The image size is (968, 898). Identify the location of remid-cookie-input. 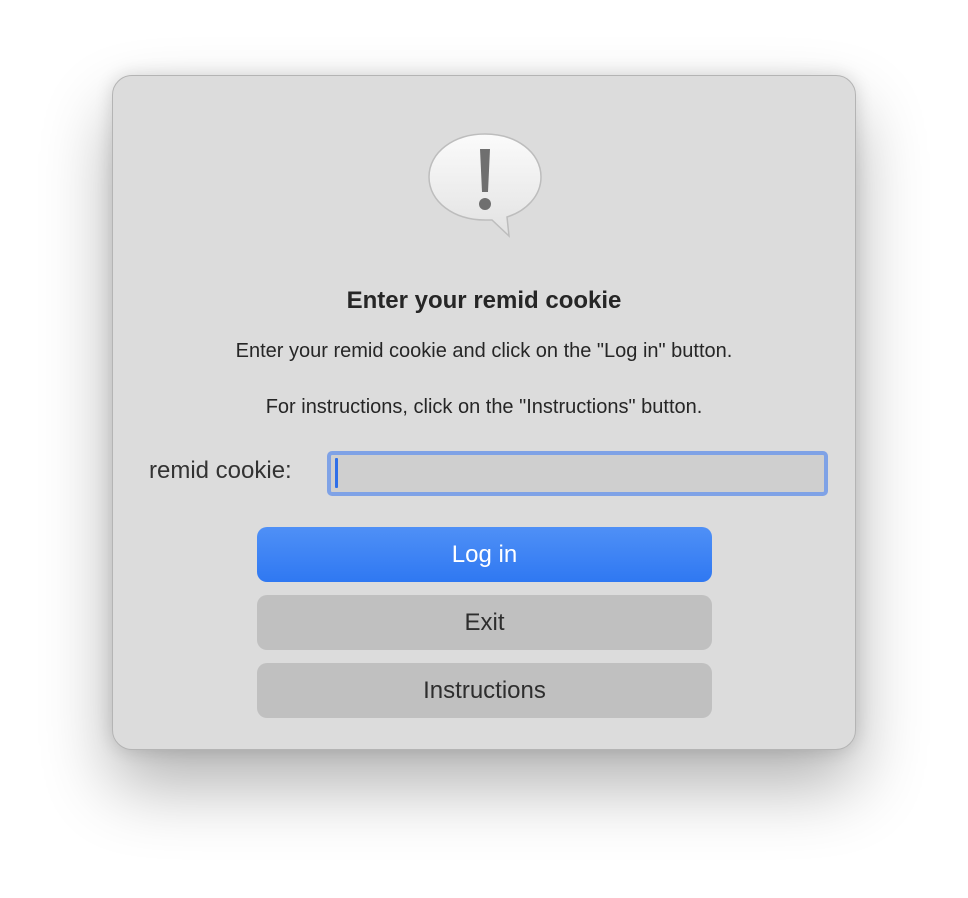
(577, 473).